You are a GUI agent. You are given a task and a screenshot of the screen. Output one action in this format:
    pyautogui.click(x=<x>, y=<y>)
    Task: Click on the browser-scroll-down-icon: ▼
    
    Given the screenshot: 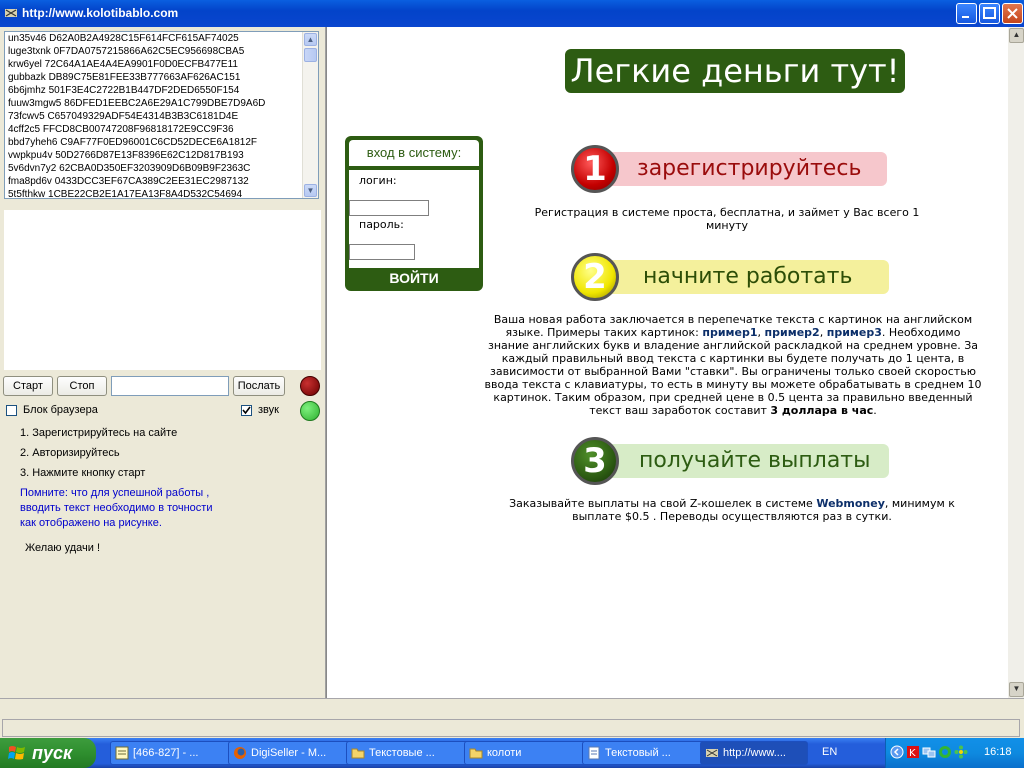 What is the action you would take?
    pyautogui.click(x=1016, y=689)
    